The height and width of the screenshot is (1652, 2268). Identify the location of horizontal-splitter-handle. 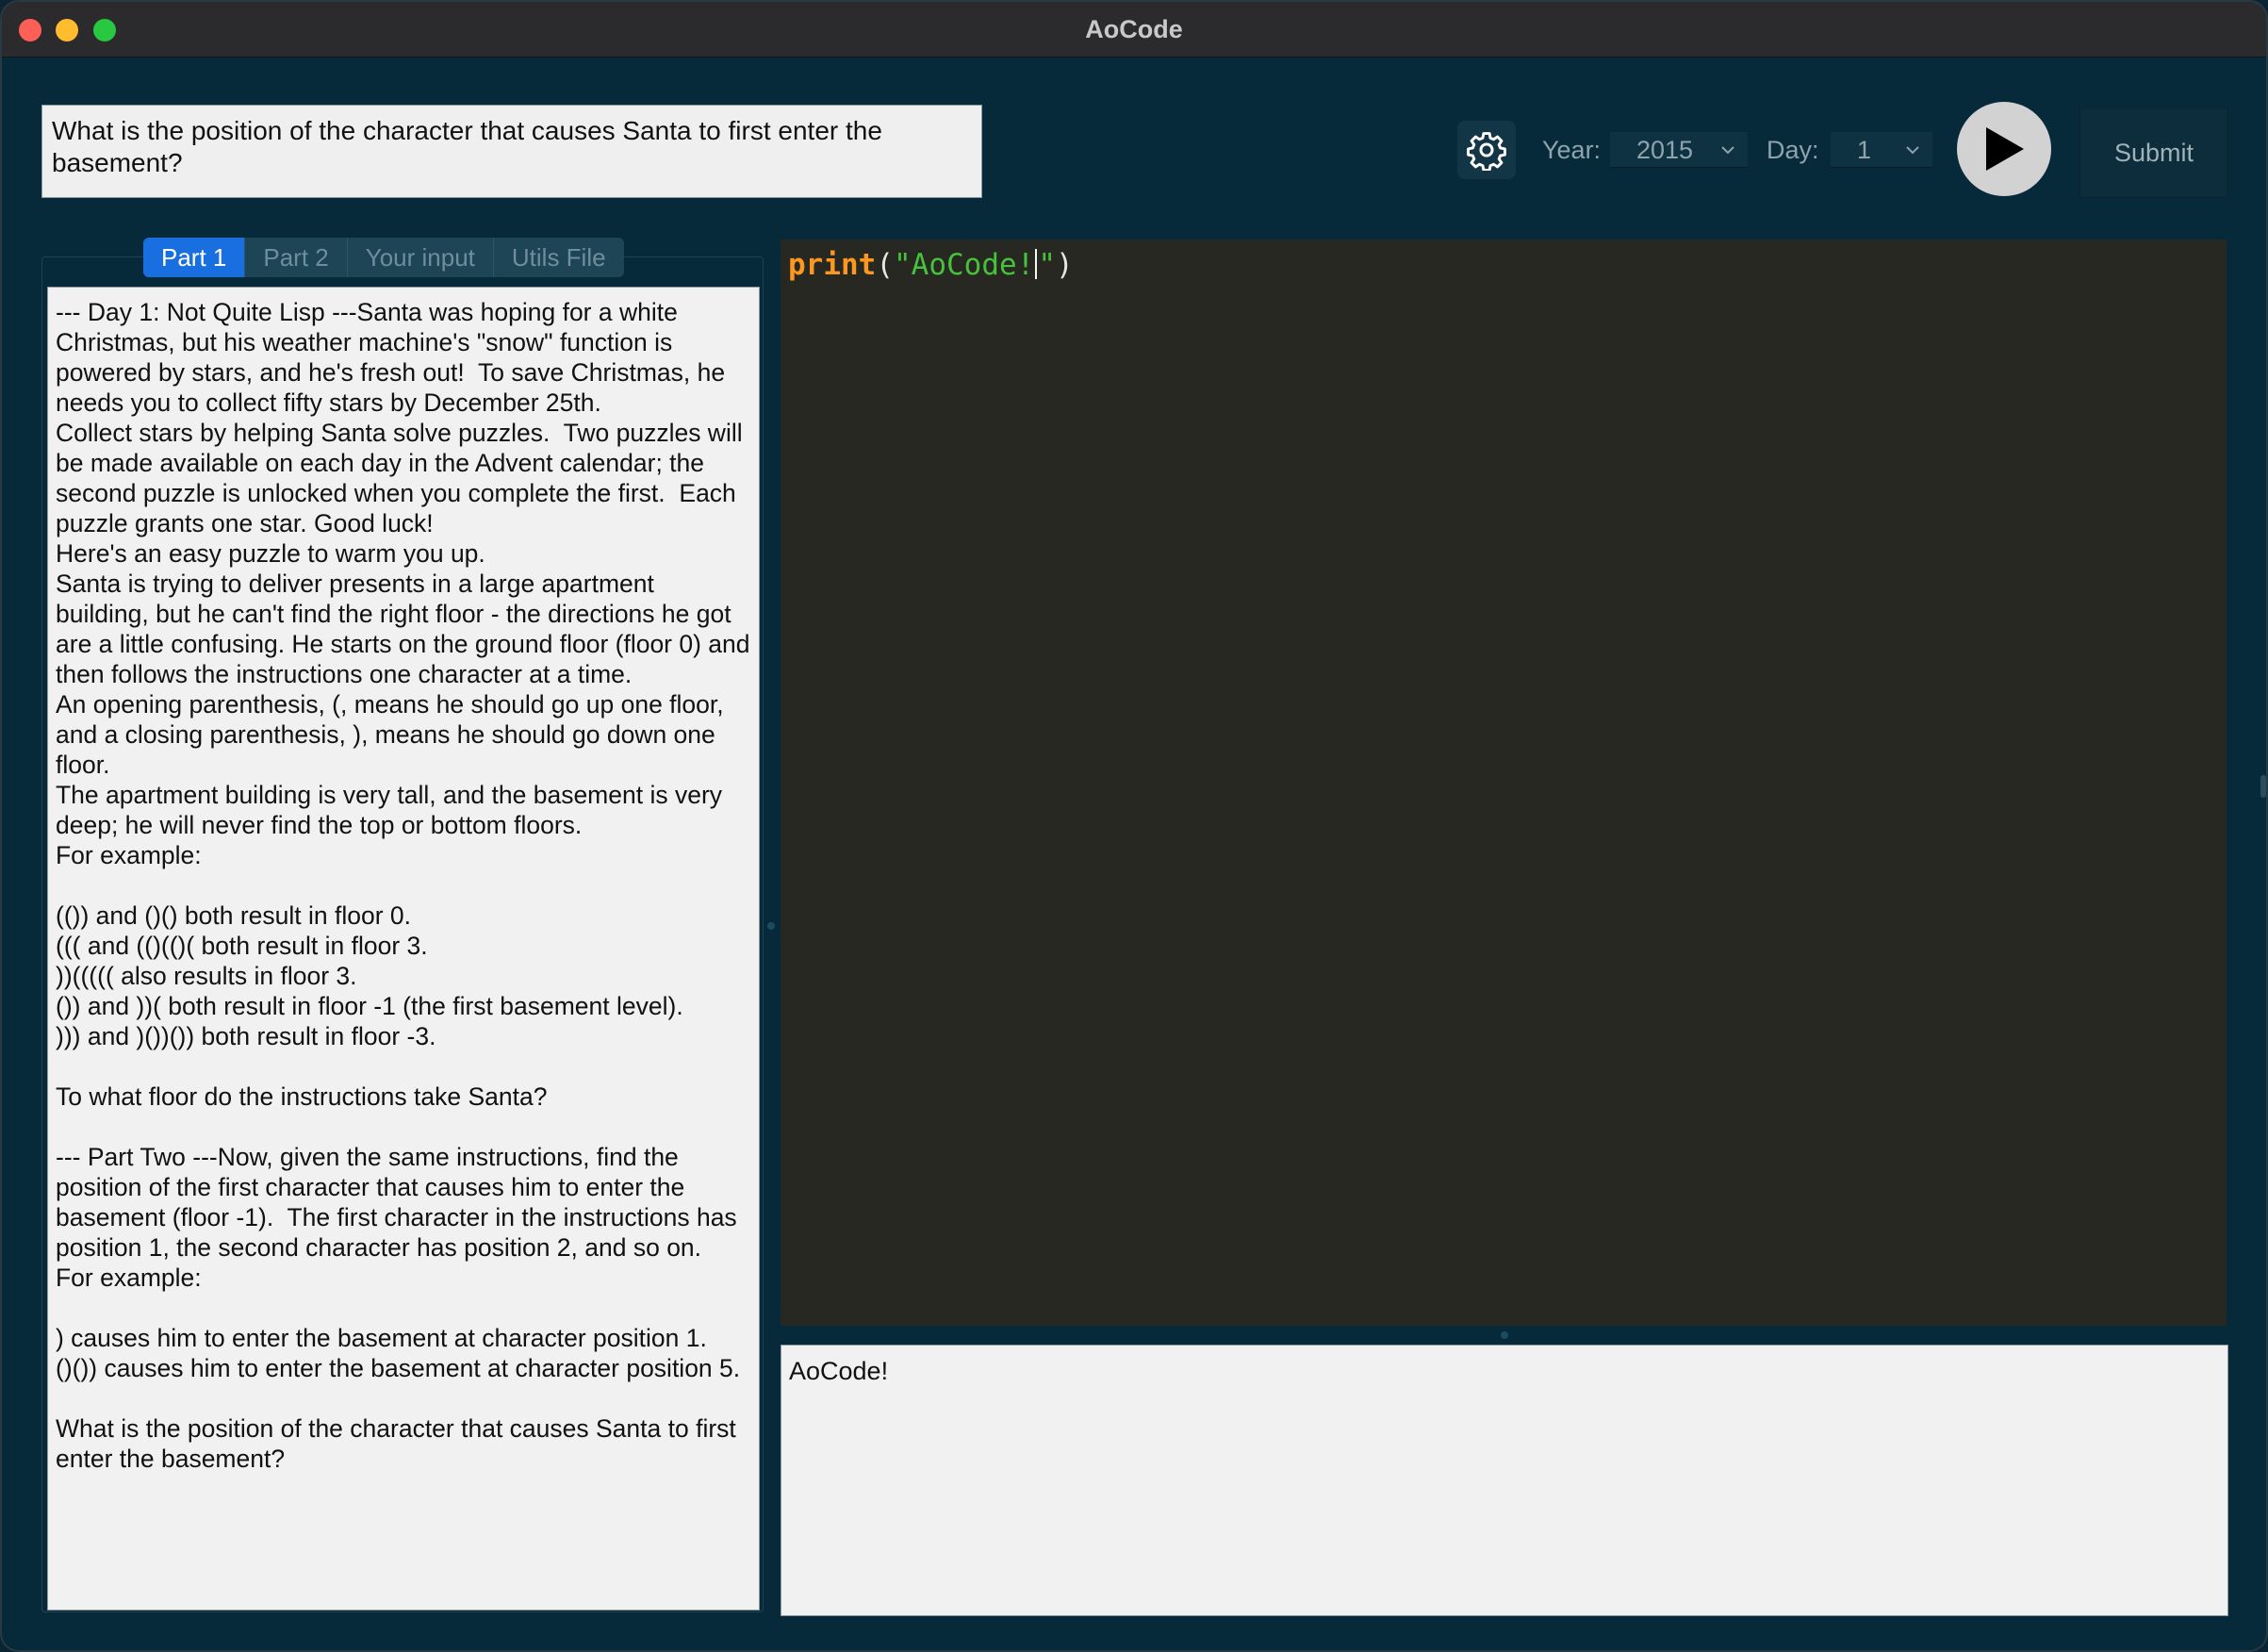
(1504, 1335).